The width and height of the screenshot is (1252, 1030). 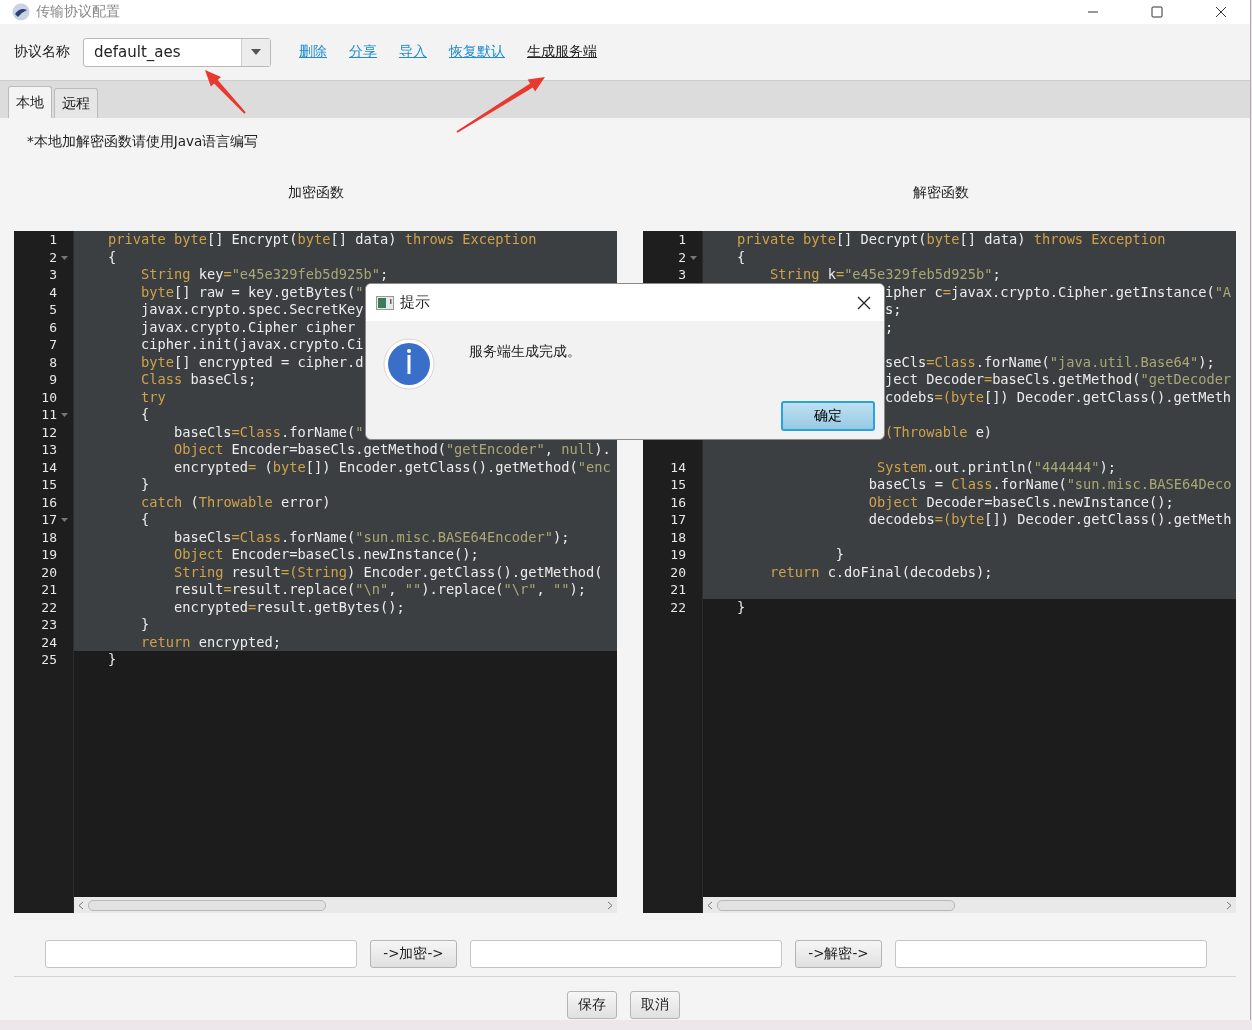 What do you see at coordinates (198, 379) in the screenshot?
I see `code-line: Class baseCls;` at bounding box center [198, 379].